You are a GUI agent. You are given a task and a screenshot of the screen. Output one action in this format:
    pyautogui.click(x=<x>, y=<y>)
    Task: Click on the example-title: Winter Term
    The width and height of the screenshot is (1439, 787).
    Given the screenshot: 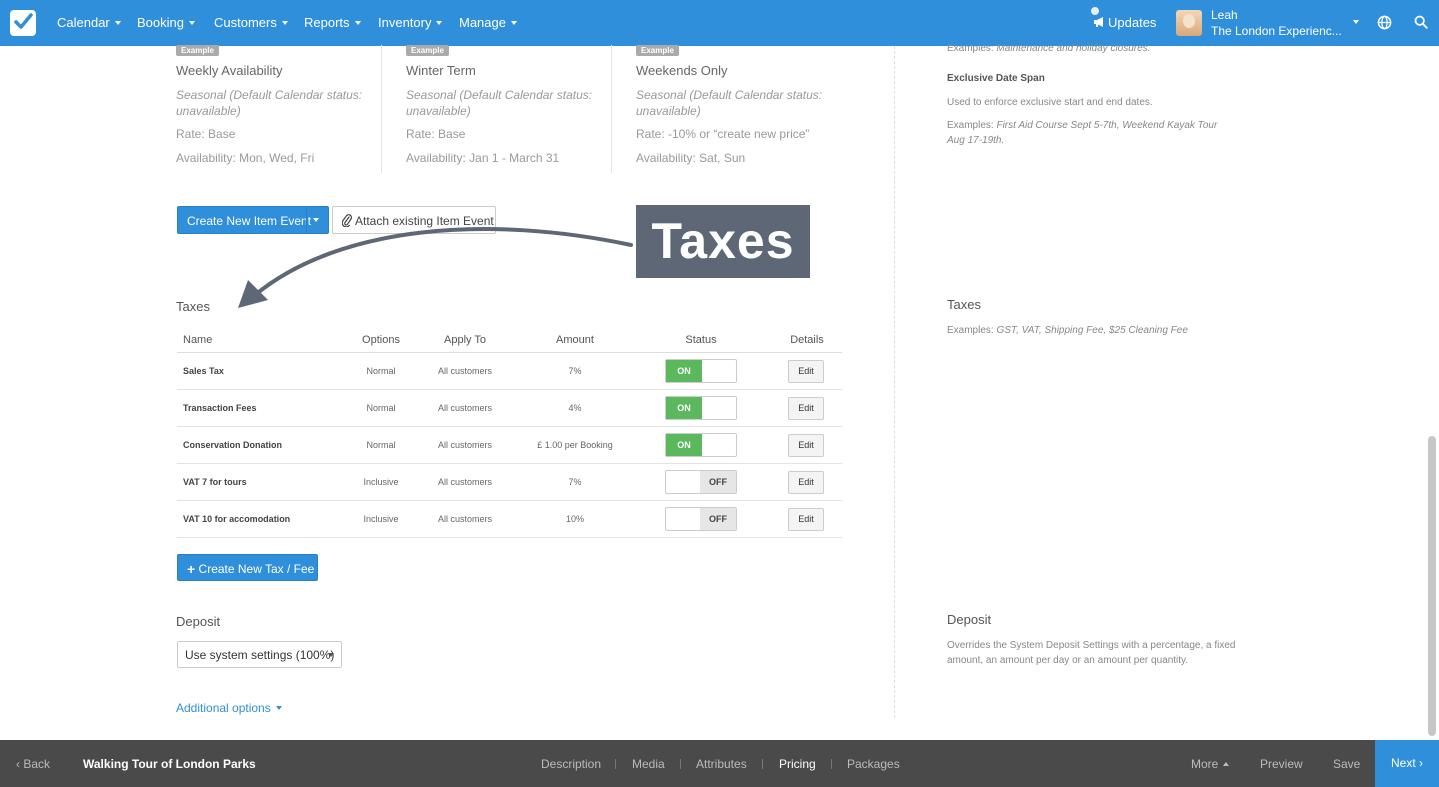 What is the action you would take?
    pyautogui.click(x=441, y=70)
    